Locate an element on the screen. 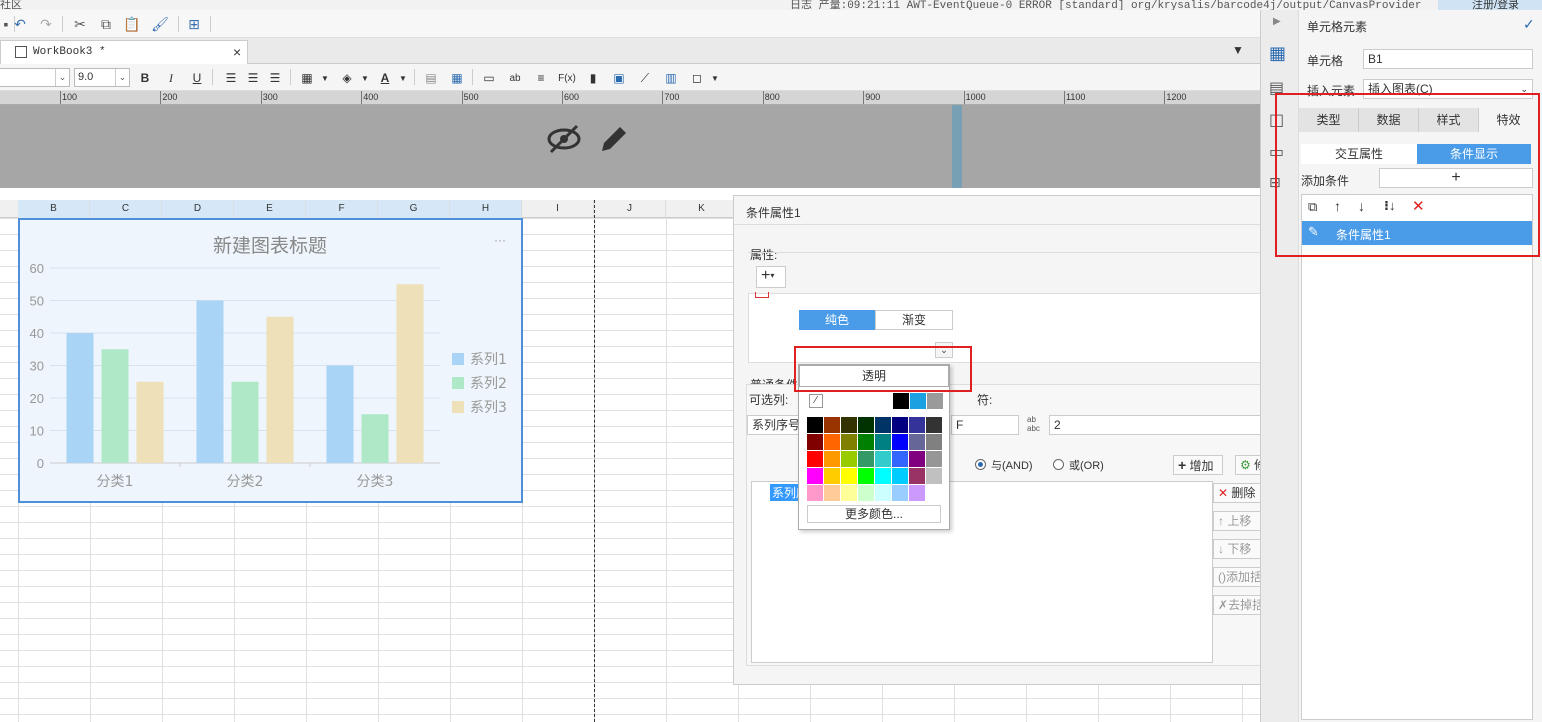  formula-icon: F(x) is located at coordinates (567, 78).